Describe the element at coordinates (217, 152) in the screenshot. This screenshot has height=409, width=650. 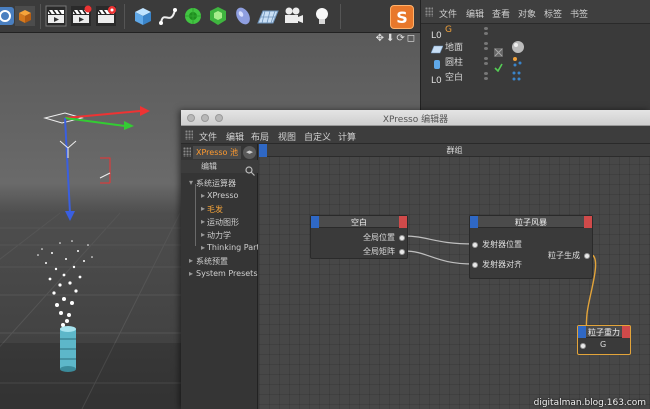
I see `pool-tab: XPresso 池` at that location.